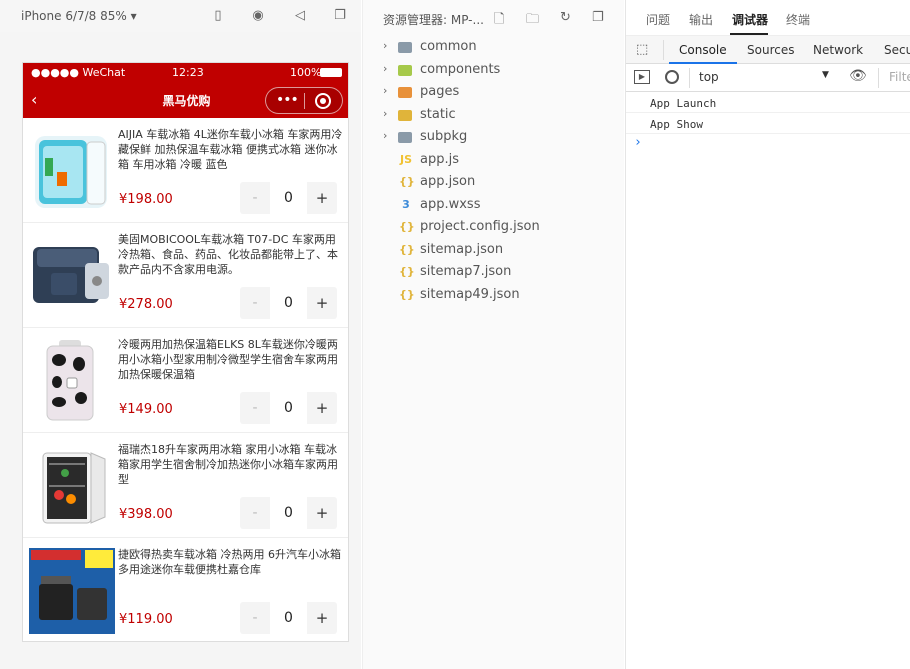 The height and width of the screenshot is (669, 910). Describe the element at coordinates (470, 294) in the screenshot. I see `tree-label: sitemap49.json` at that location.